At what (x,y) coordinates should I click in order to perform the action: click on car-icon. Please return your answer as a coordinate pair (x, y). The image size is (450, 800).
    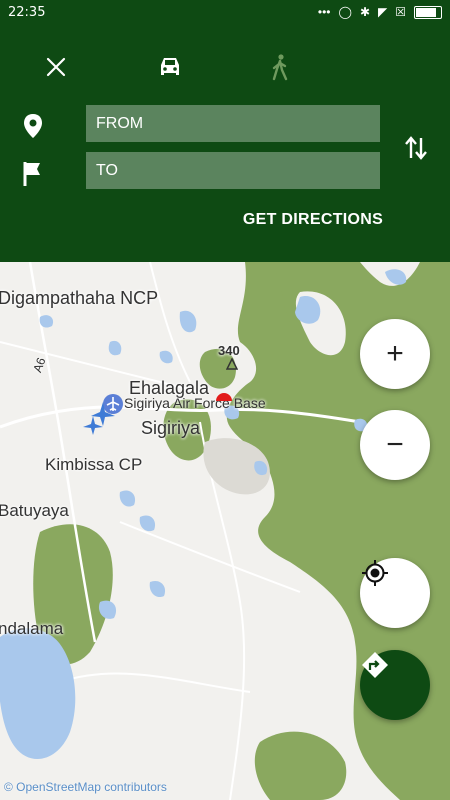
    Looking at the image, I should click on (170, 66).